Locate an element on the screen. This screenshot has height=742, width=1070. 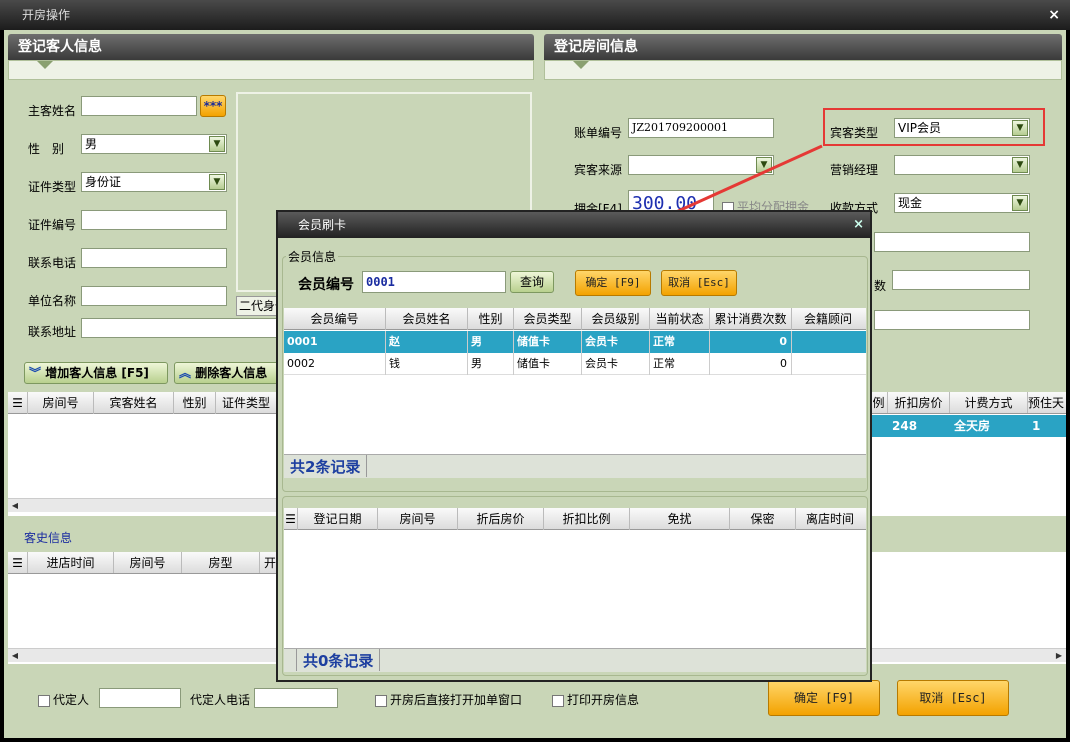
members-col: 会员姓名 is located at coordinates (427, 319).